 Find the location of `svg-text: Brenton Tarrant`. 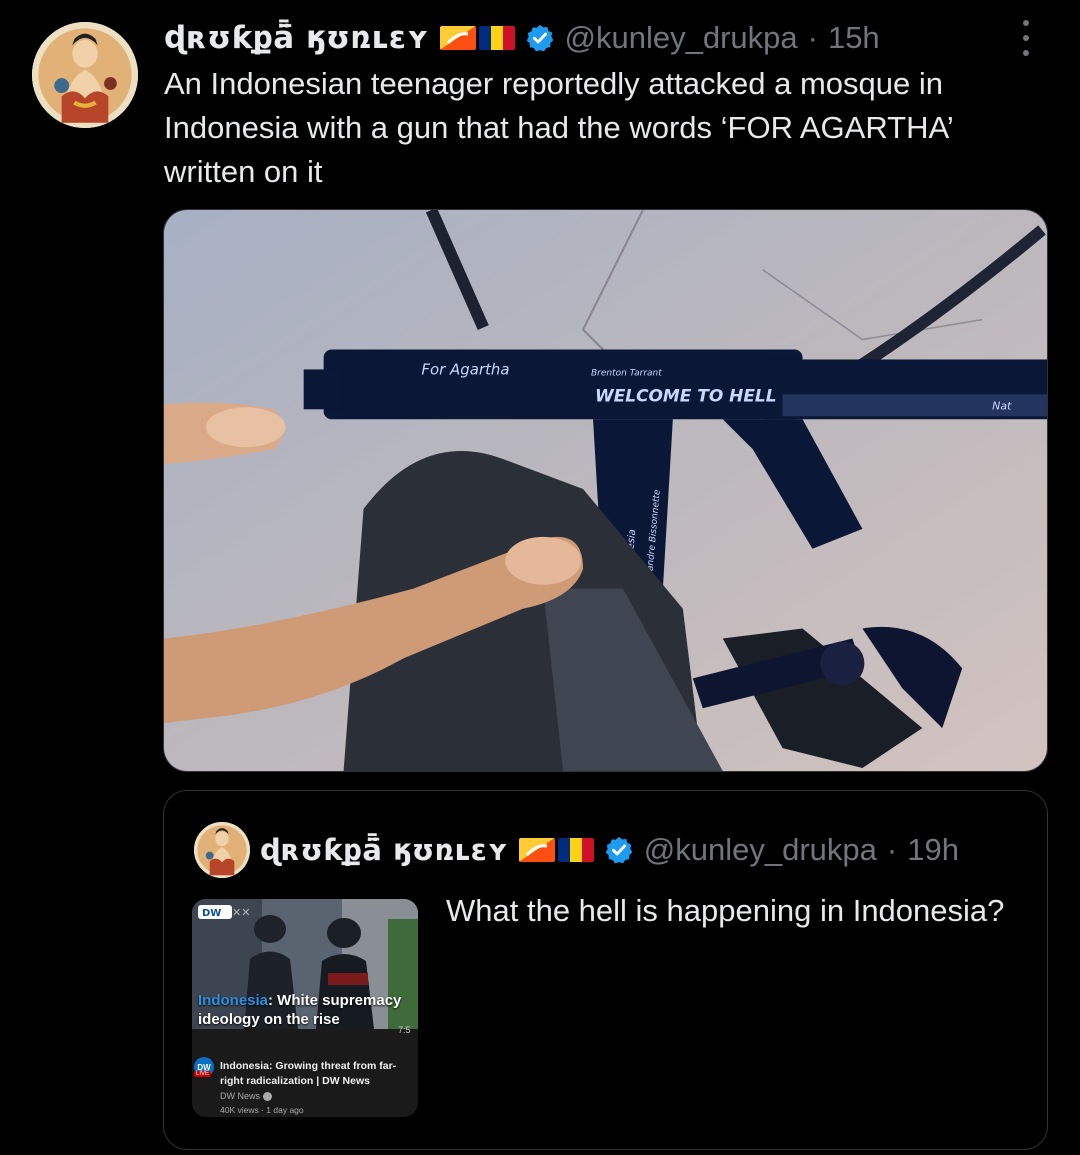

svg-text: Brenton Tarrant is located at coordinates (626, 373).